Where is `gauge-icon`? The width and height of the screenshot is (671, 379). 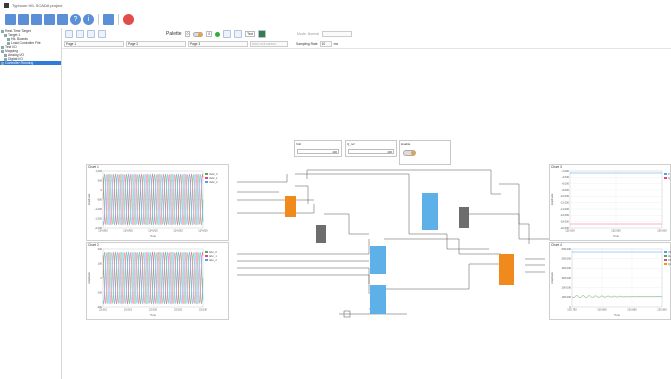
gauge-icon is located at coordinates (227, 34).